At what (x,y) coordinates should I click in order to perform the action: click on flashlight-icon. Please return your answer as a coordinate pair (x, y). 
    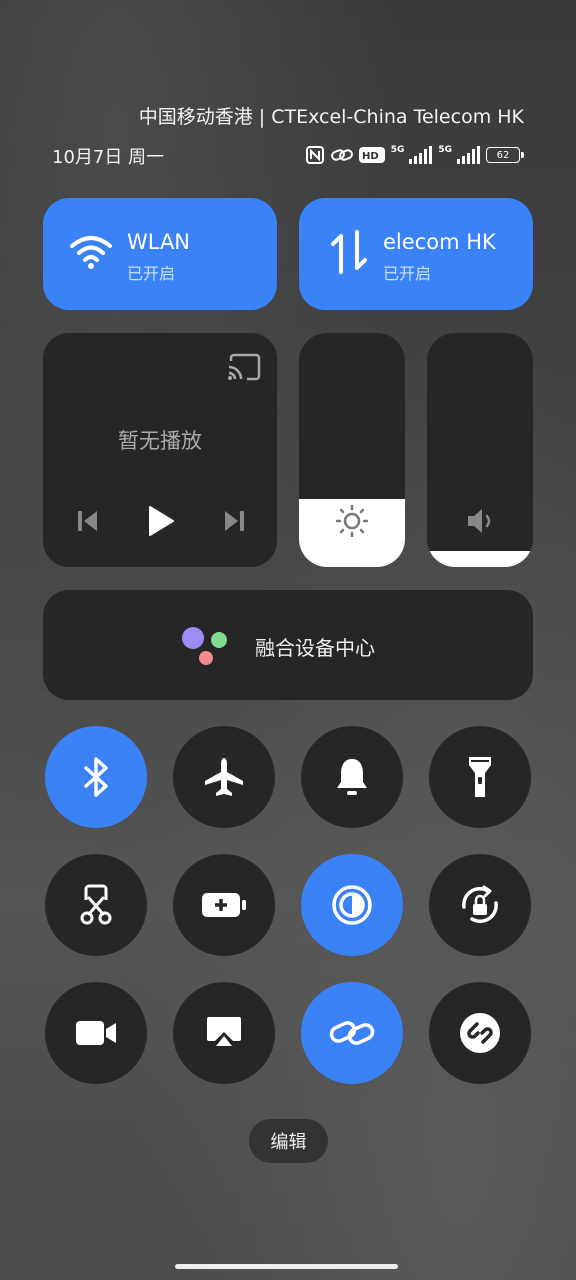
    Looking at the image, I should click on (480, 777).